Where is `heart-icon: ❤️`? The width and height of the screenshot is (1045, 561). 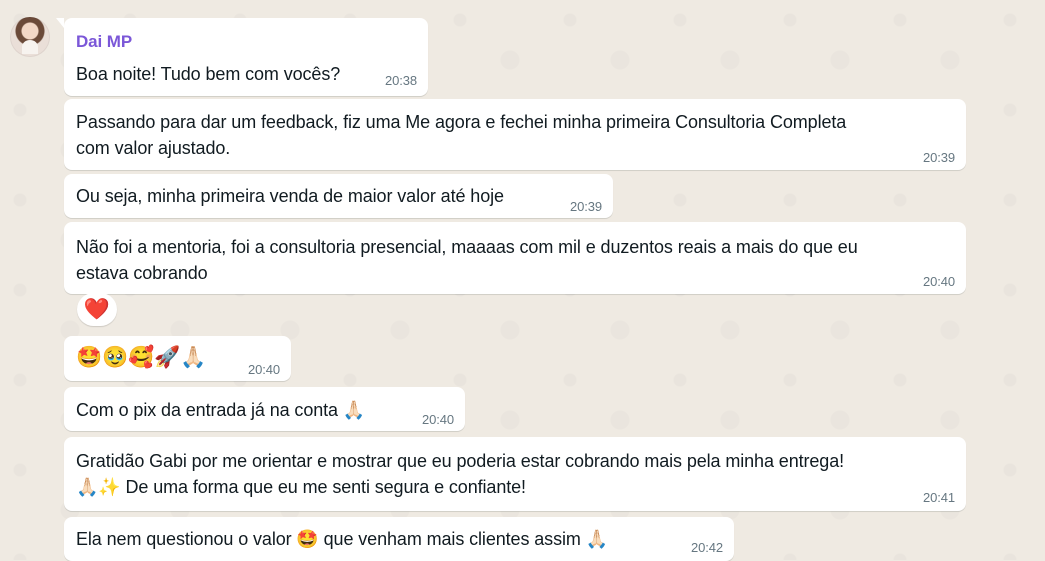 heart-icon: ❤️ is located at coordinates (97, 309).